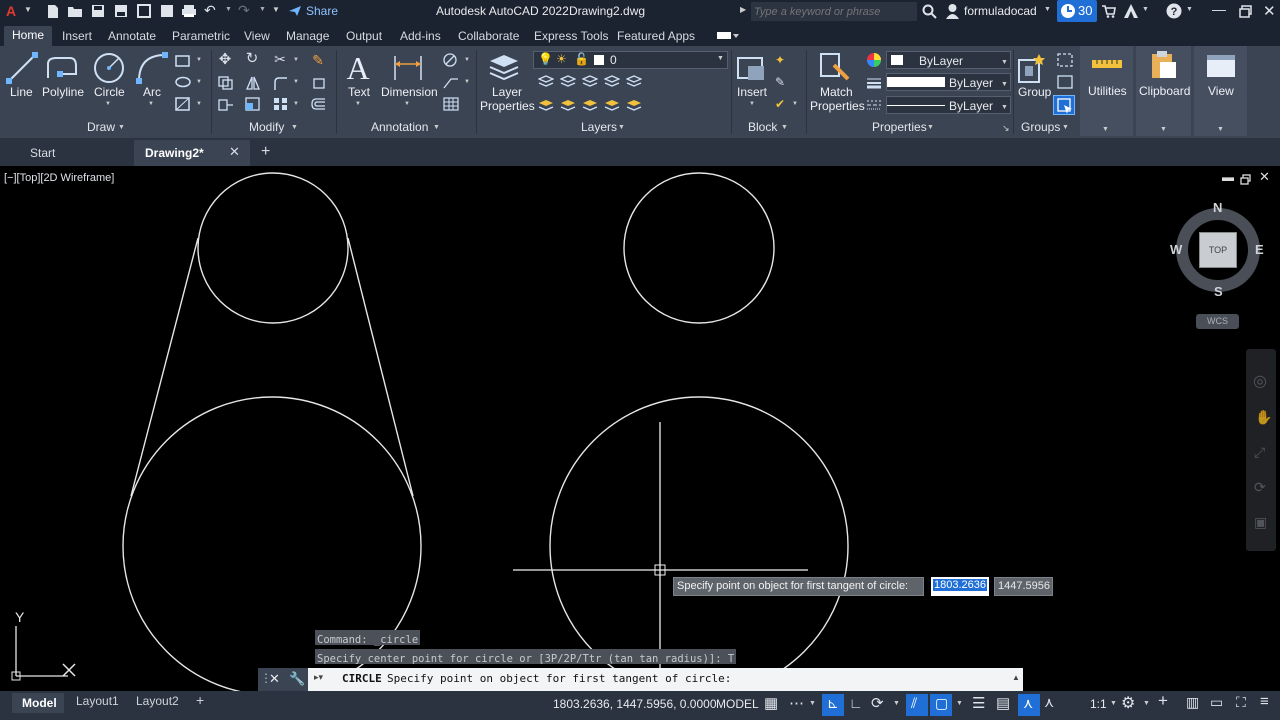  Describe the element at coordinates (1077, 11) in the screenshot. I see `trial-badge: 30` at that location.